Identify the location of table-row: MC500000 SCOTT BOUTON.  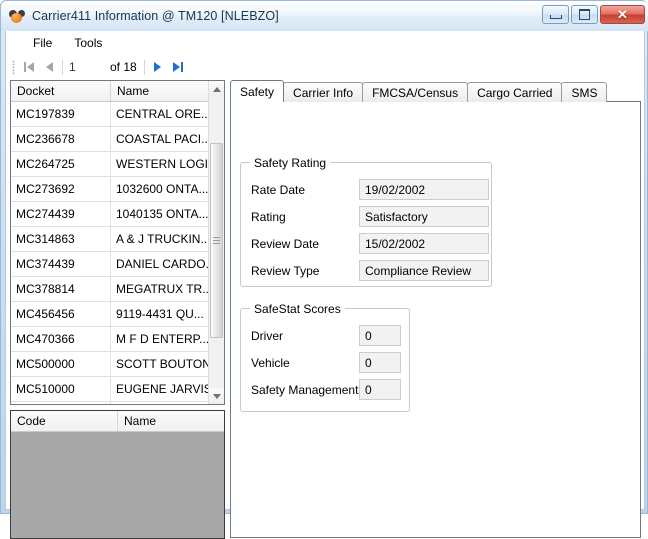
(110, 364).